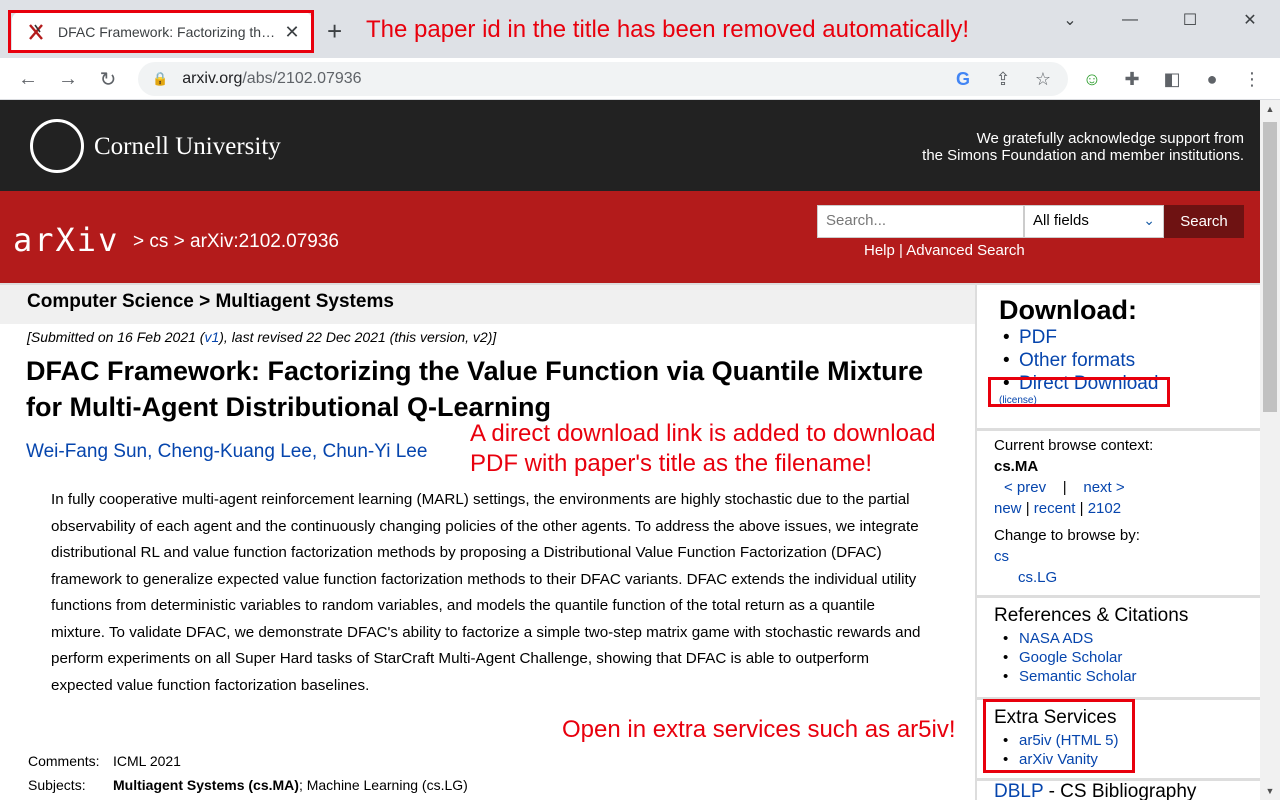  Describe the element at coordinates (1127, 360) in the screenshot. I see `other-formats-link: Other formats` at that location.